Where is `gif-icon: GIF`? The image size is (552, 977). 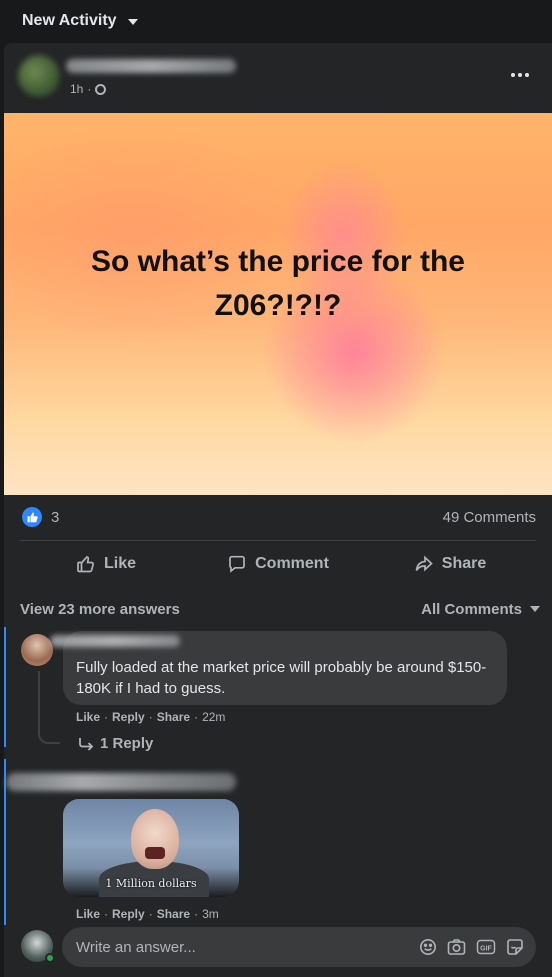 gif-icon: GIF is located at coordinates (486, 947).